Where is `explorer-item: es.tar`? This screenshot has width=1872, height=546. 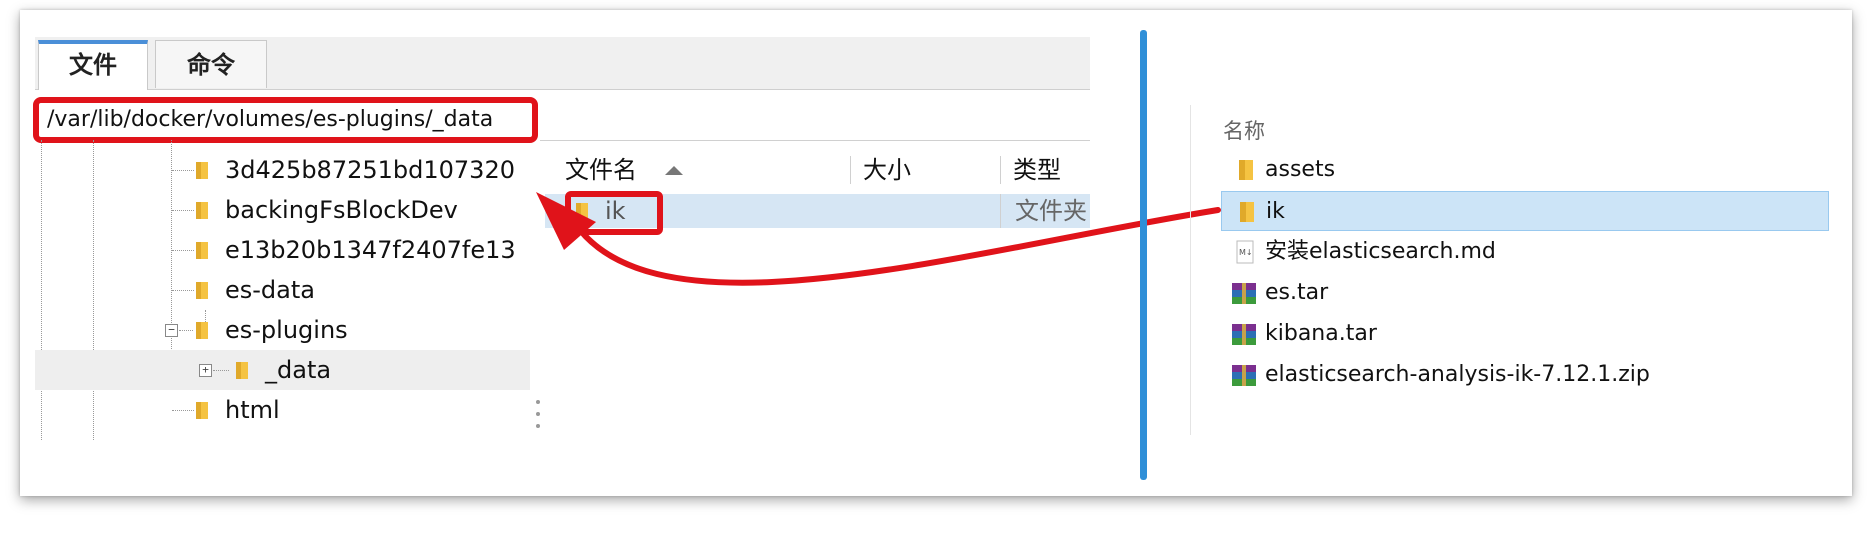
explorer-item: es.tar is located at coordinates (1525, 293).